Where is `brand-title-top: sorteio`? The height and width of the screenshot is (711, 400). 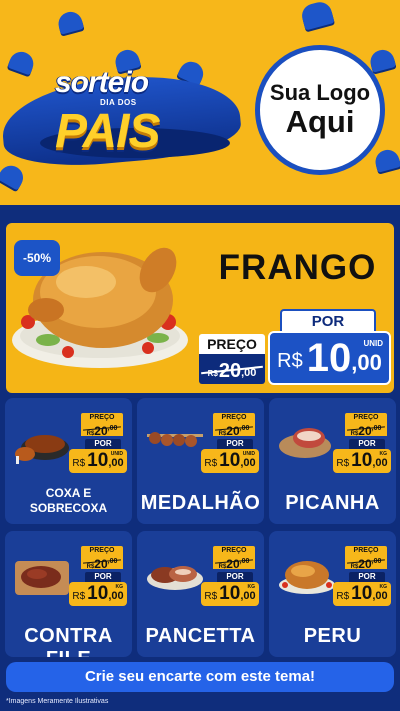
brand-title-top: sorteio is located at coordinates (102, 82).